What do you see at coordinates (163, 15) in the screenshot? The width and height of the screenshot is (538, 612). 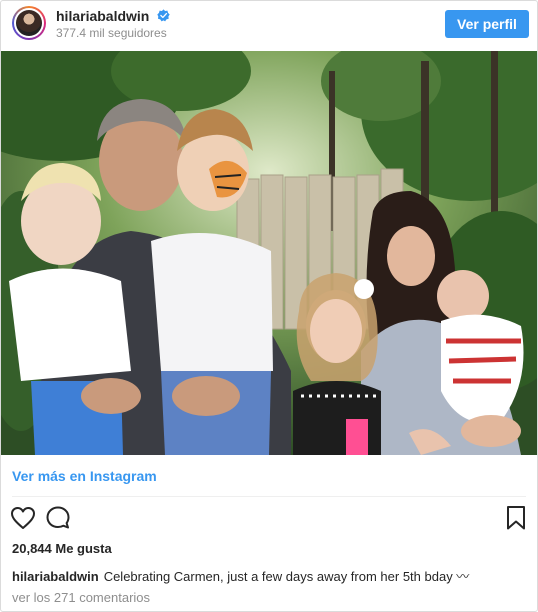 I see `verified-badge-icon` at bounding box center [163, 15].